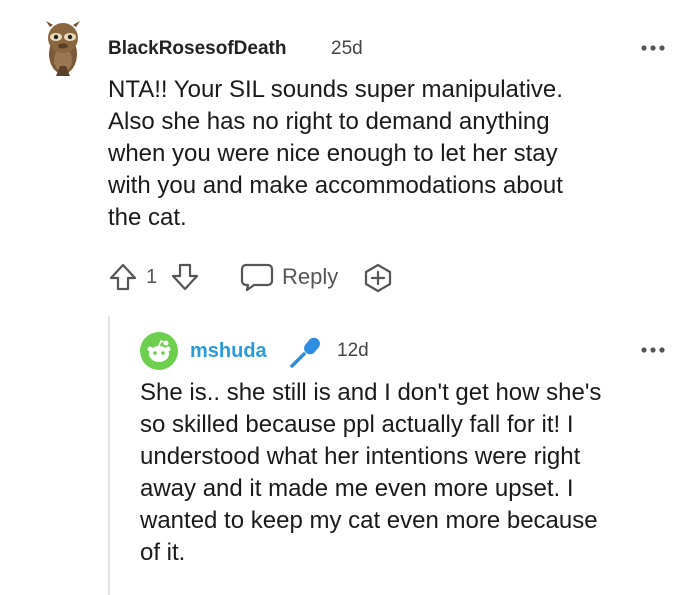  What do you see at coordinates (147, 217) in the screenshot?
I see `comment-body-line: the cat.` at bounding box center [147, 217].